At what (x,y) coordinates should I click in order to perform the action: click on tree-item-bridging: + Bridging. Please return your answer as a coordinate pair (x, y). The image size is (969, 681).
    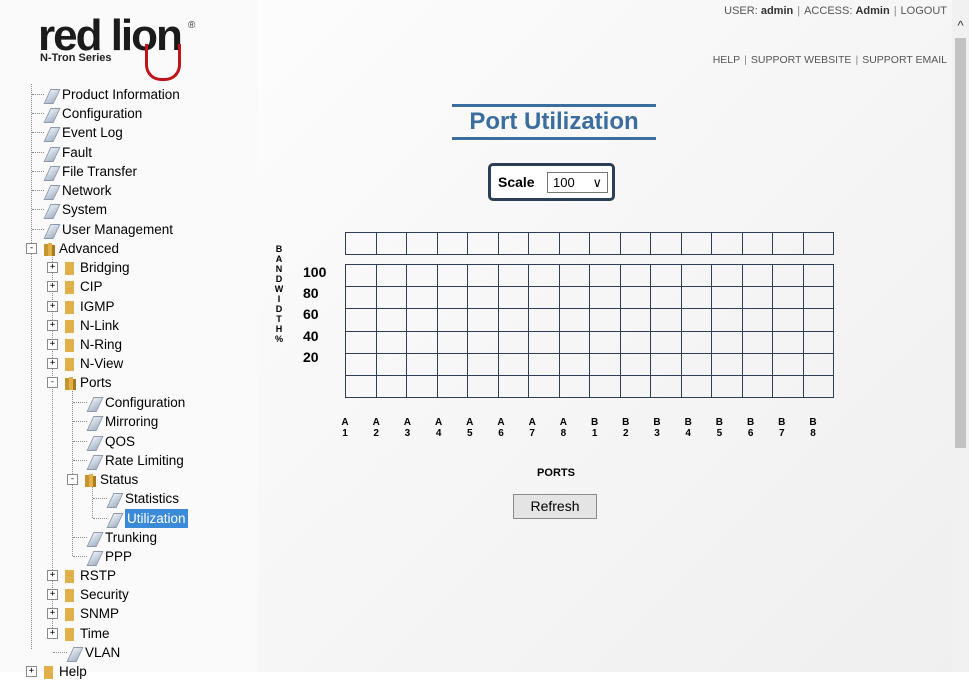
    Looking at the image, I should click on (88, 267).